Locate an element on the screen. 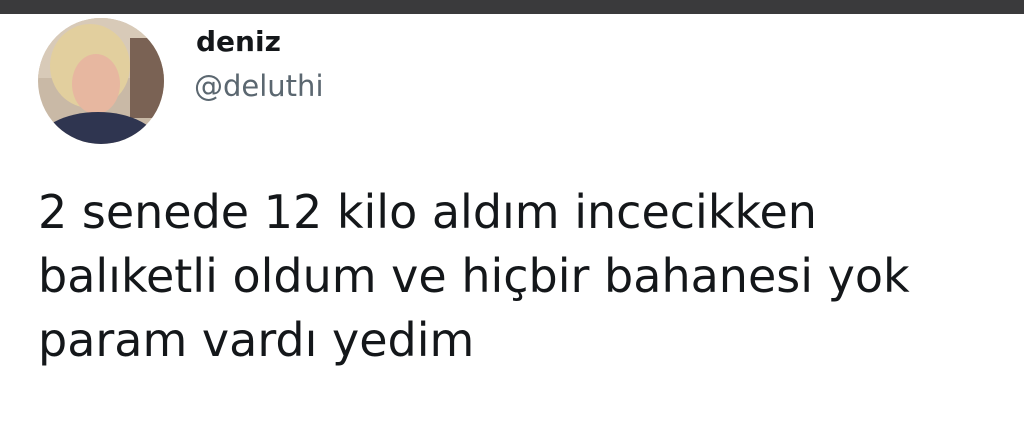 This screenshot has width=1024, height=425. tweet-text-line: param vardı yedim is located at coordinates (256, 340).